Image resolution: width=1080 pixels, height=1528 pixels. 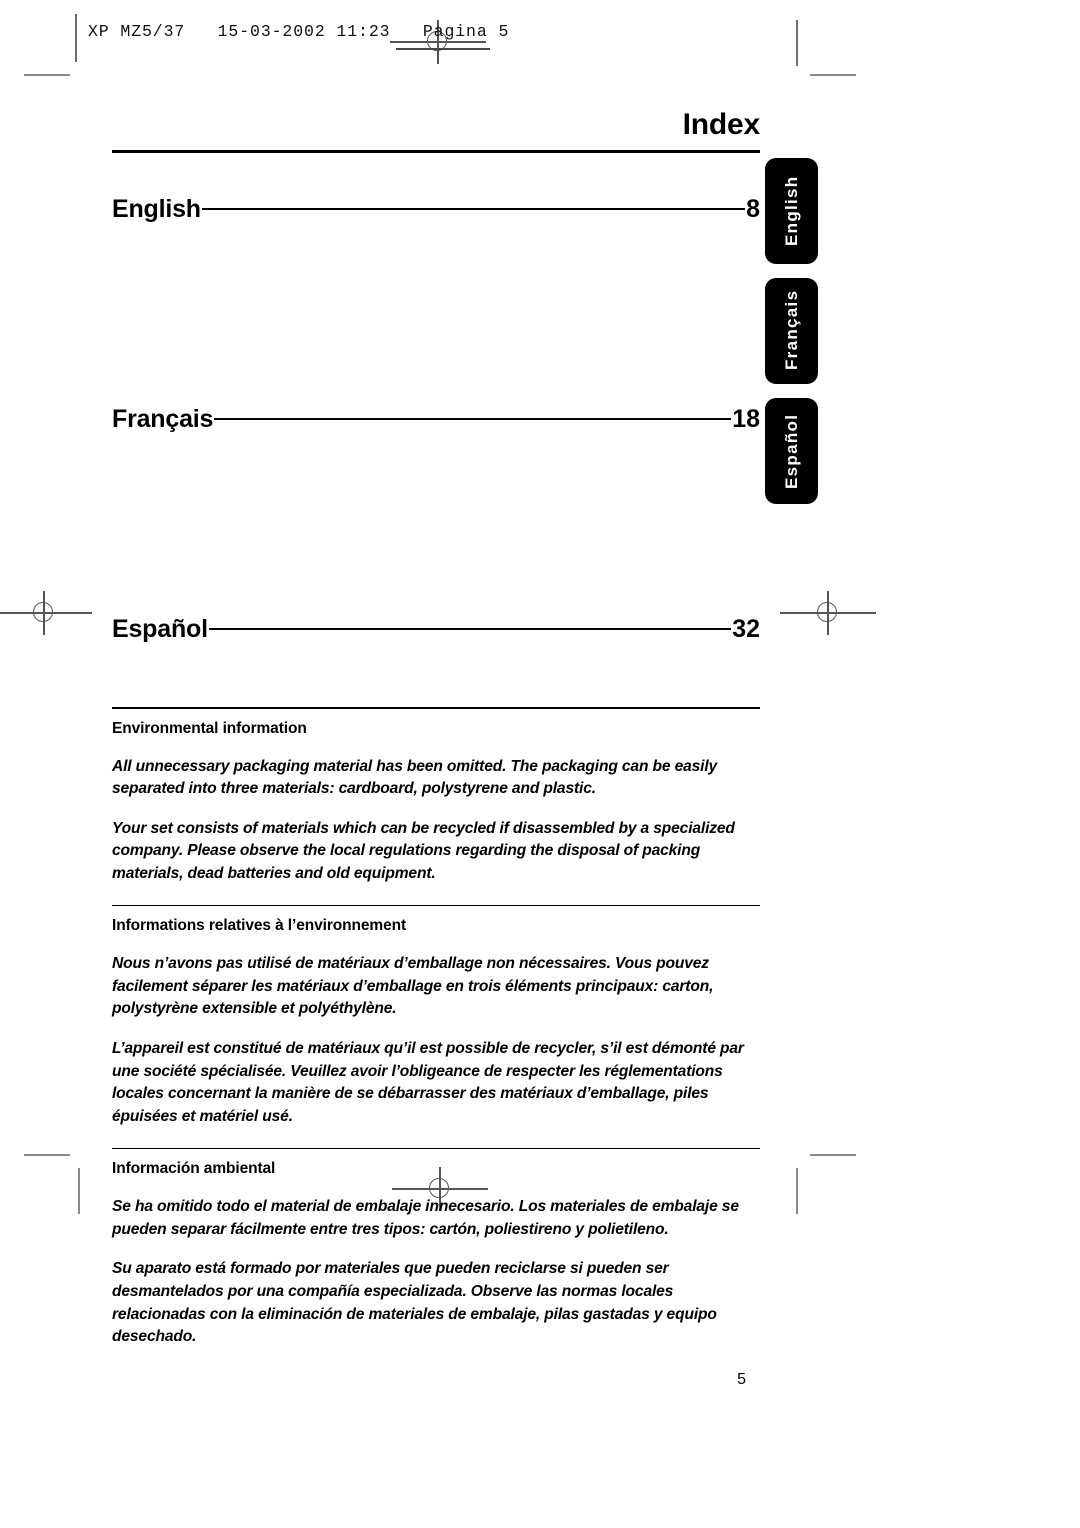 I want to click on slug-divider, so click(x=76, y=38).